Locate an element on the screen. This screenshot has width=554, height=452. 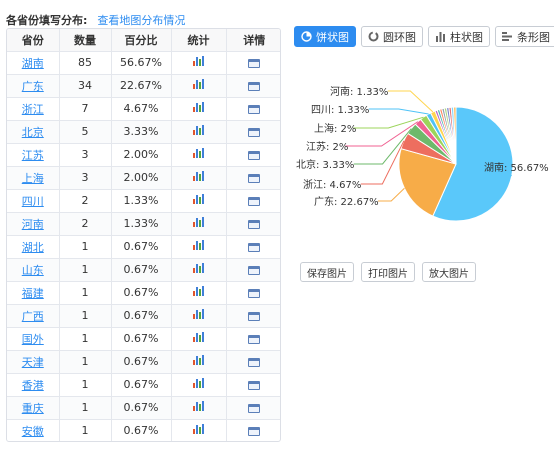
province-link: 广西 is located at coordinates (33, 316).